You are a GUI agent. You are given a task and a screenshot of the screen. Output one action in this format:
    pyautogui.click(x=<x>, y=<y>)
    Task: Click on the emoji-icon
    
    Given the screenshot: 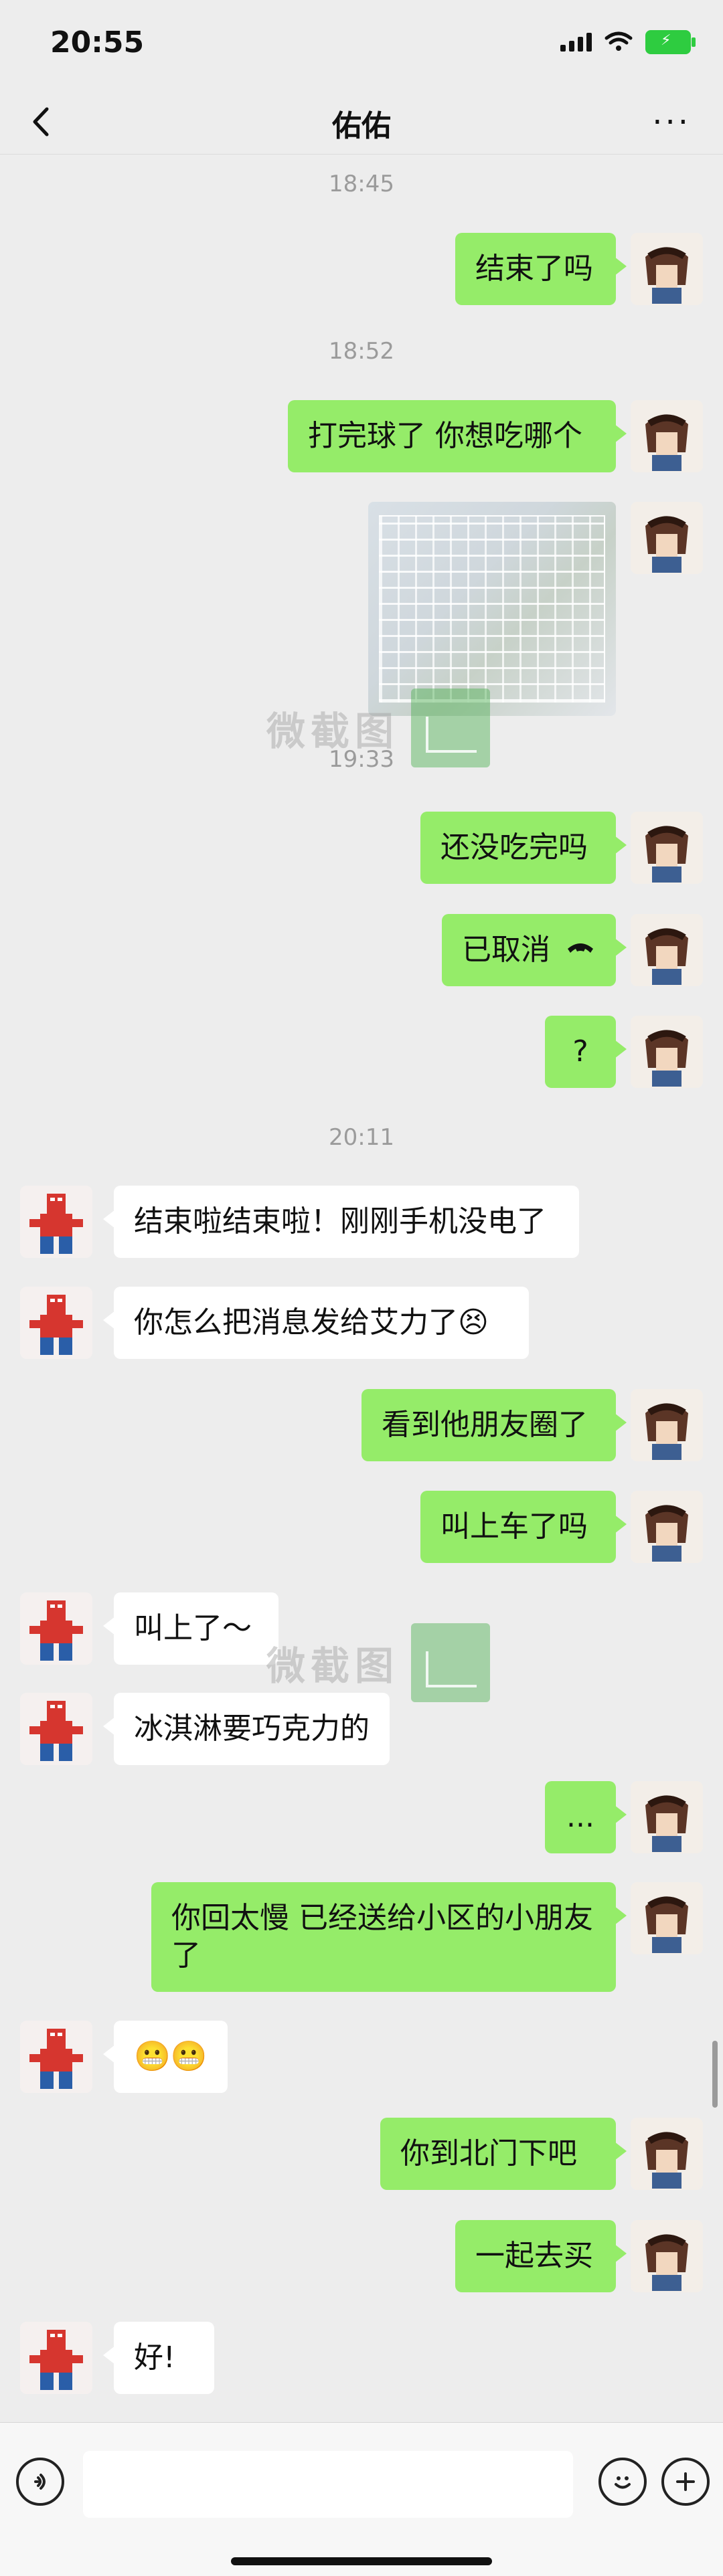 What is the action you would take?
    pyautogui.click(x=622, y=2482)
    